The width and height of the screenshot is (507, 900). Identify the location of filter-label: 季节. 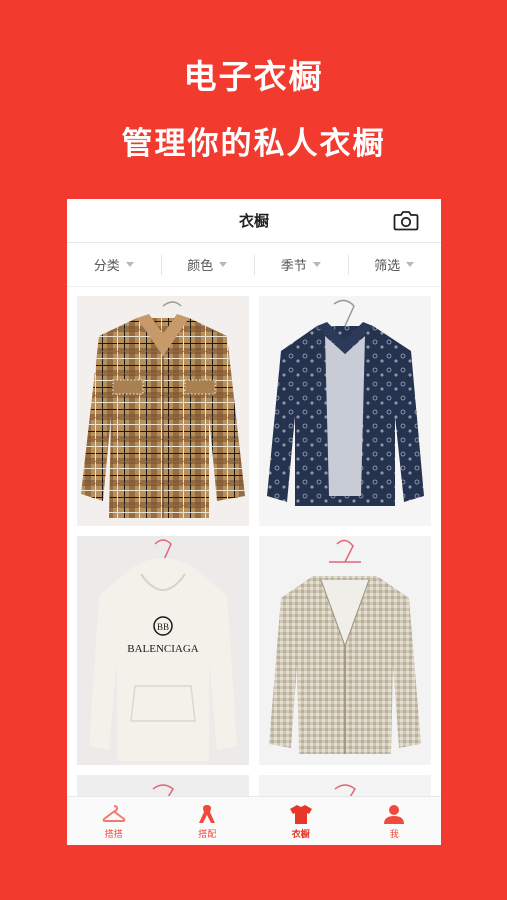
(293, 266).